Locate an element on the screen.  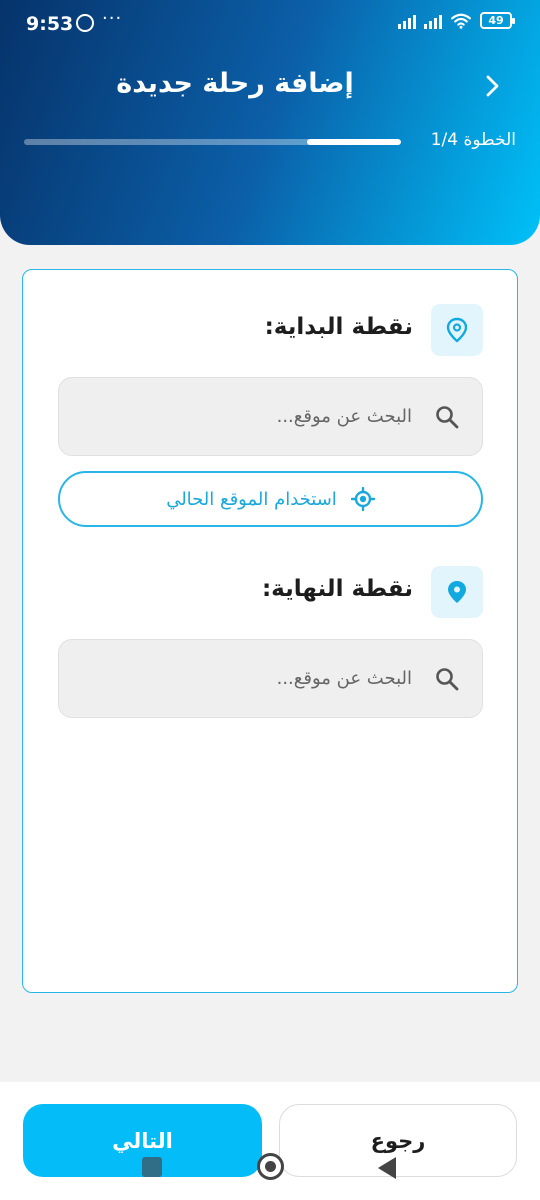
back-nav-icon is located at coordinates (387, 1168).